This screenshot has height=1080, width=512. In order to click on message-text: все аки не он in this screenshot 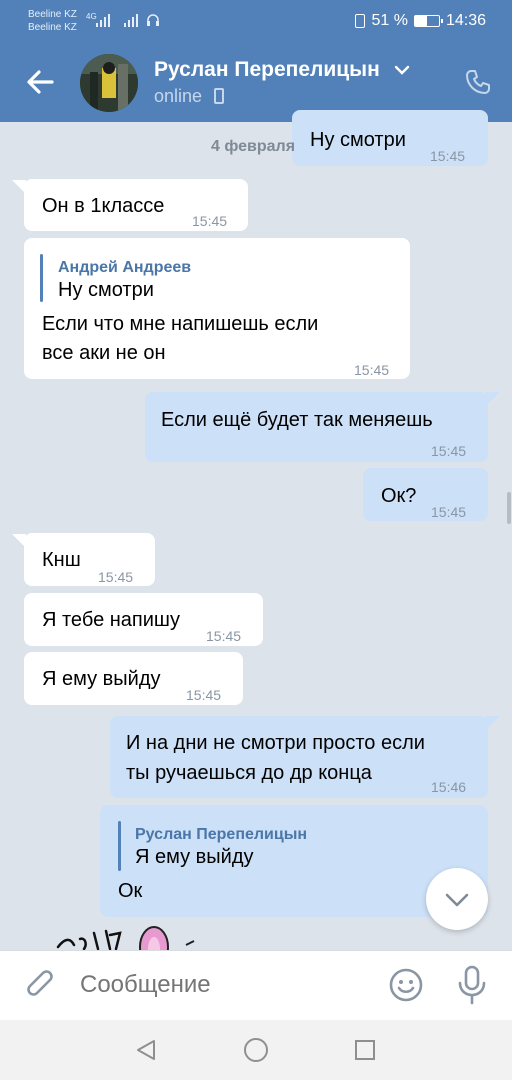, I will do `click(104, 353)`.